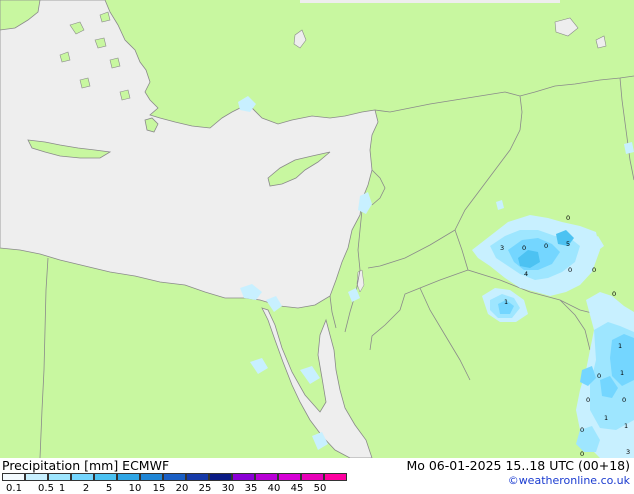 Image resolution: width=634 pixels, height=494 pixels. What do you see at coordinates (228, 488) in the screenshot?
I see `legend-tick-label: 30` at bounding box center [228, 488].